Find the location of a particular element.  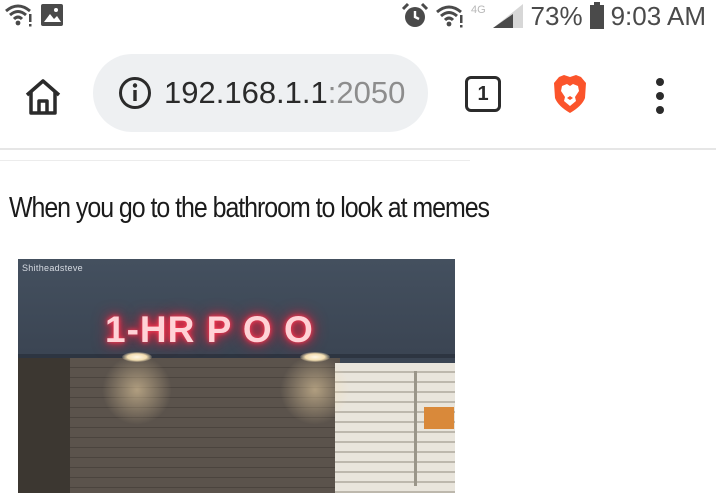

store-window is located at coordinates (395, 428).